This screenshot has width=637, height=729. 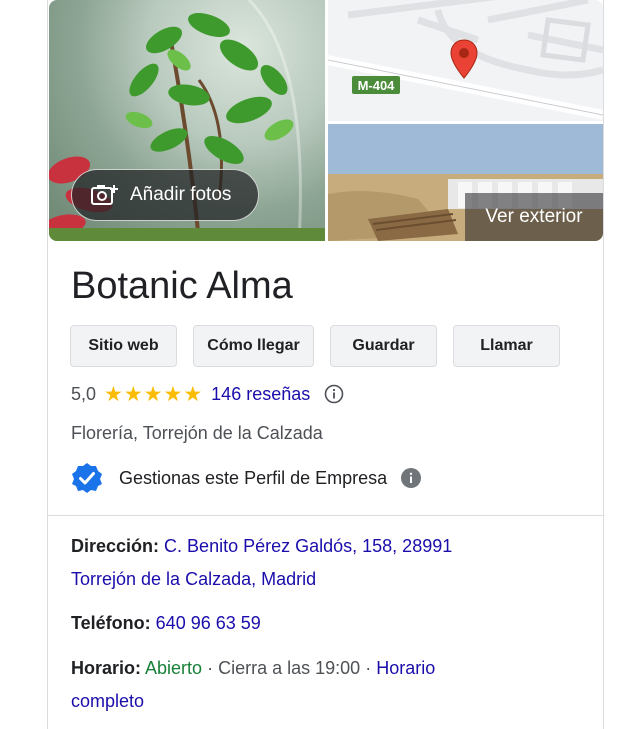 What do you see at coordinates (315, 346) in the screenshot?
I see `action-buttons: Sitio web Cómo llegar Guardar Llamar` at bounding box center [315, 346].